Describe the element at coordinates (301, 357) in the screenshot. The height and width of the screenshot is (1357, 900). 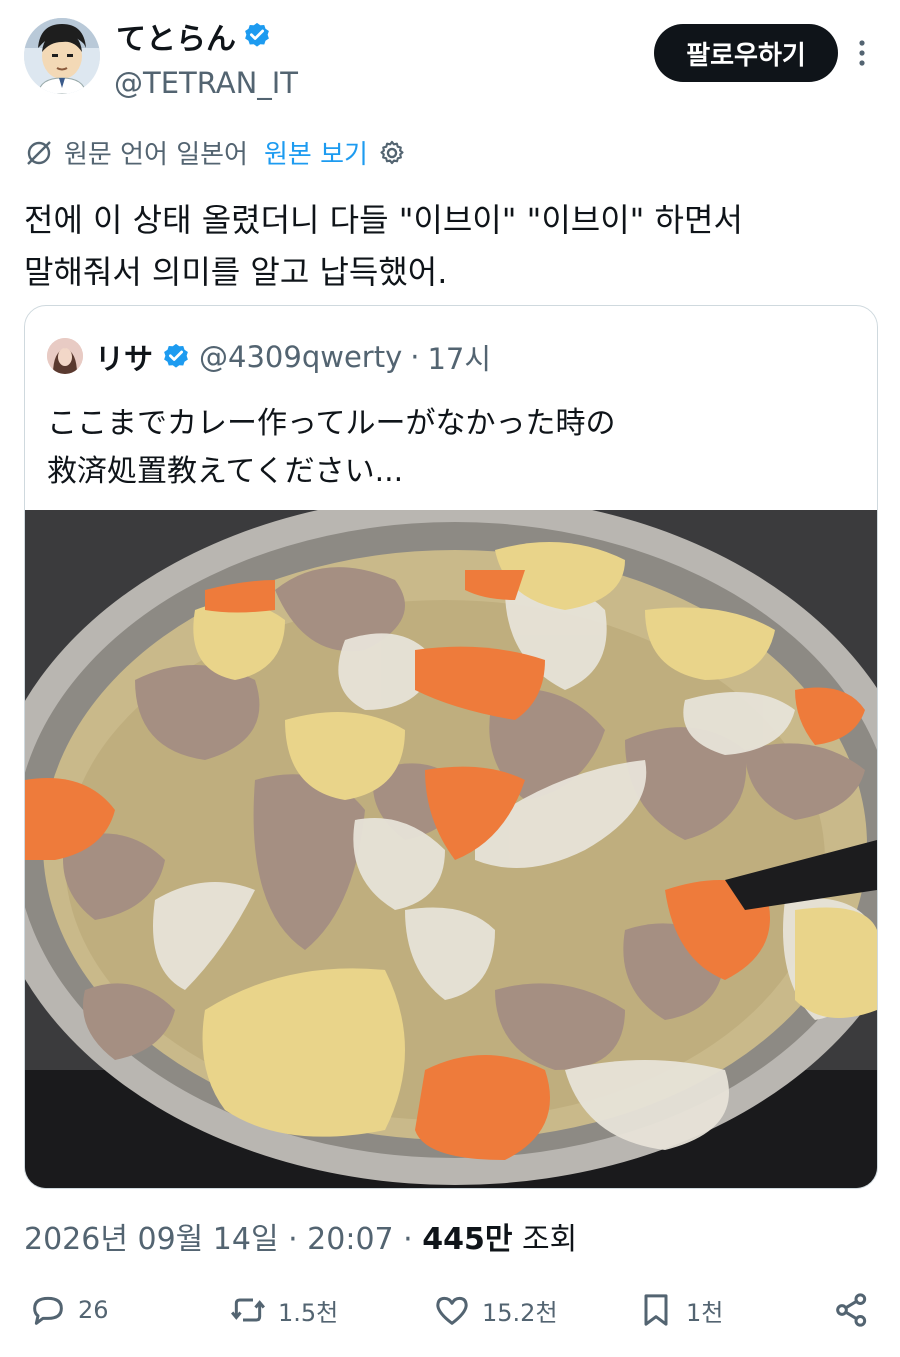
I see `quoted-author-handle: @4309qwerty` at that location.